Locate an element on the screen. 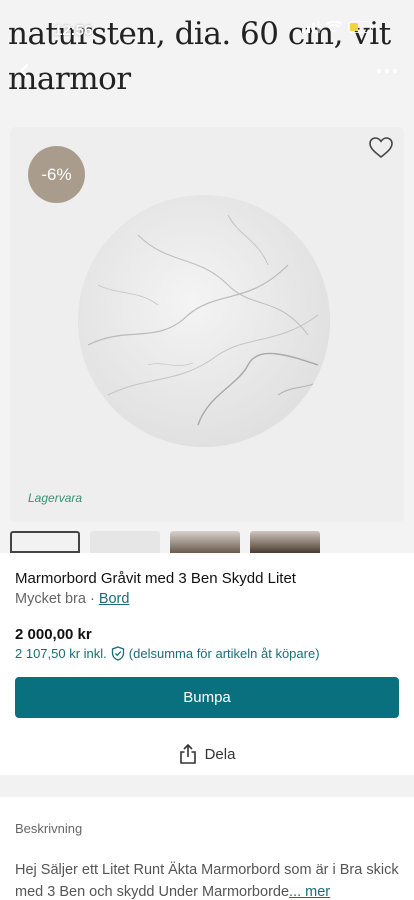  more-options-button is located at coordinates (387, 71).